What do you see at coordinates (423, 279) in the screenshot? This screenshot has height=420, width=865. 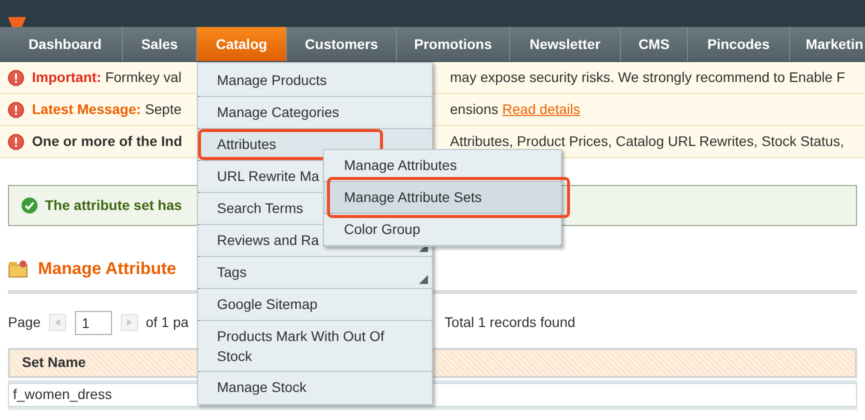 I see `submenu-arrow-icon` at bounding box center [423, 279].